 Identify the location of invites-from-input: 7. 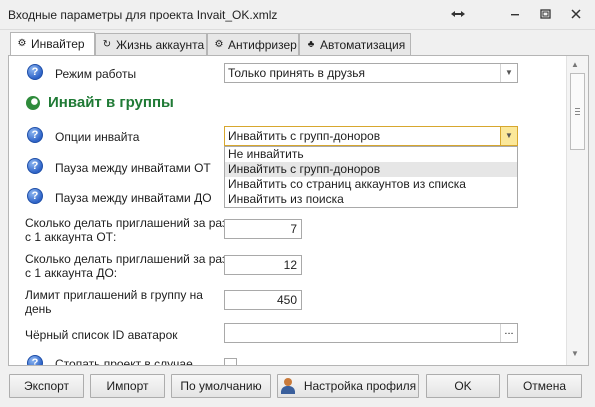
(263, 229).